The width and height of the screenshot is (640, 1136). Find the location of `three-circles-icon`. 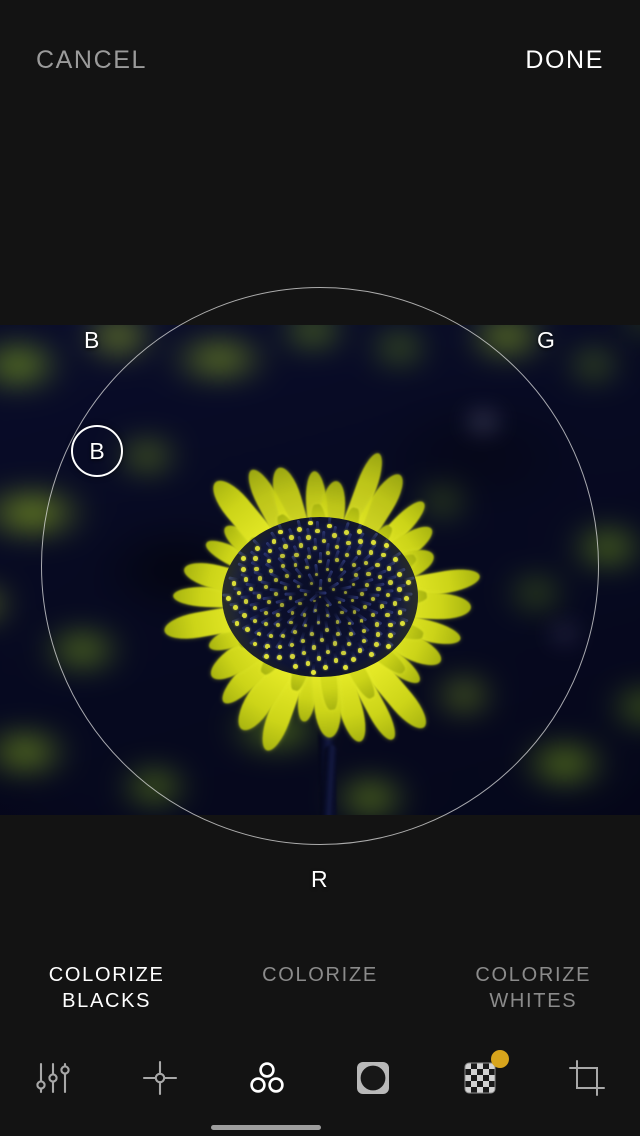

three-circles-icon is located at coordinates (267, 1078).